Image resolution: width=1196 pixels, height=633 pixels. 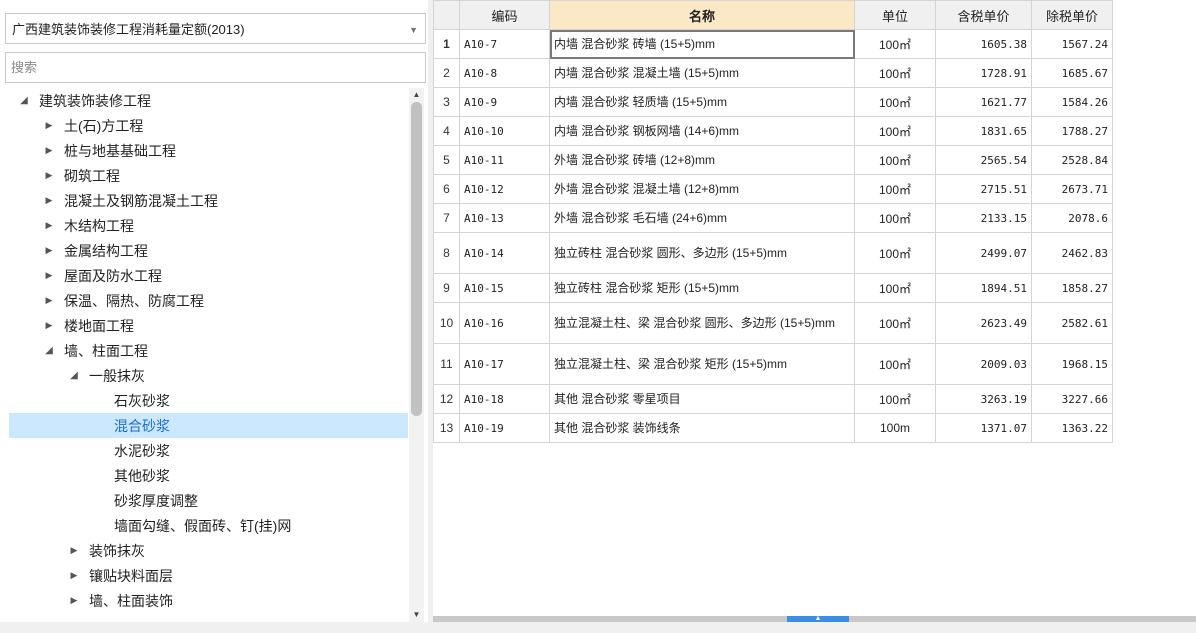 What do you see at coordinates (1072, 189) in the screenshot?
I see `notax-price-cell: 2673.71` at bounding box center [1072, 189].